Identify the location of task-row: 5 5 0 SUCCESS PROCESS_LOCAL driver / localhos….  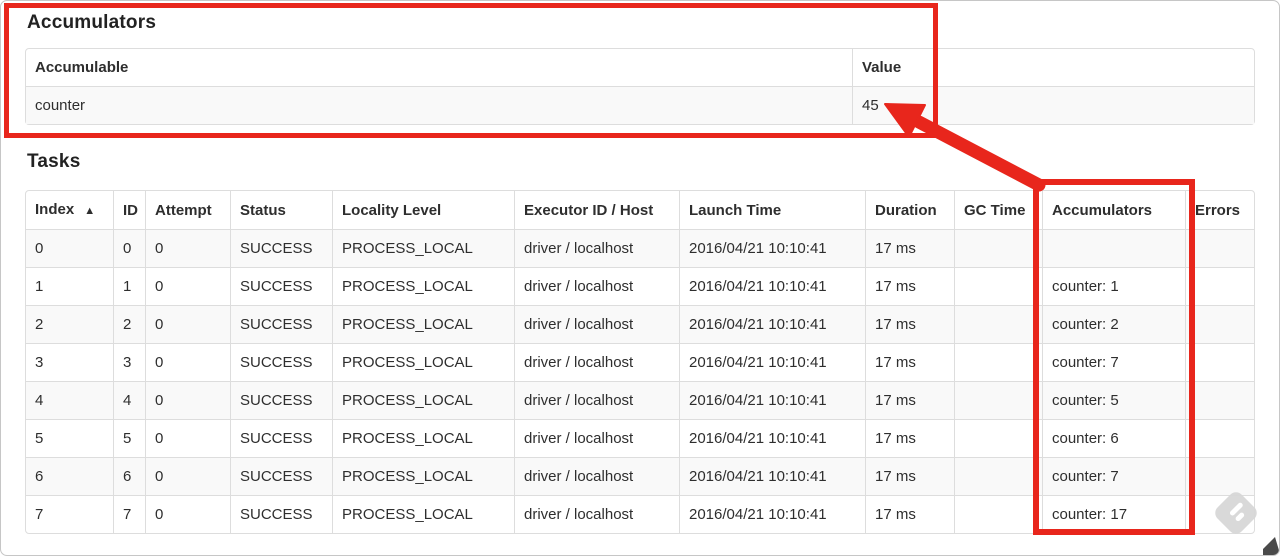
(640, 438).